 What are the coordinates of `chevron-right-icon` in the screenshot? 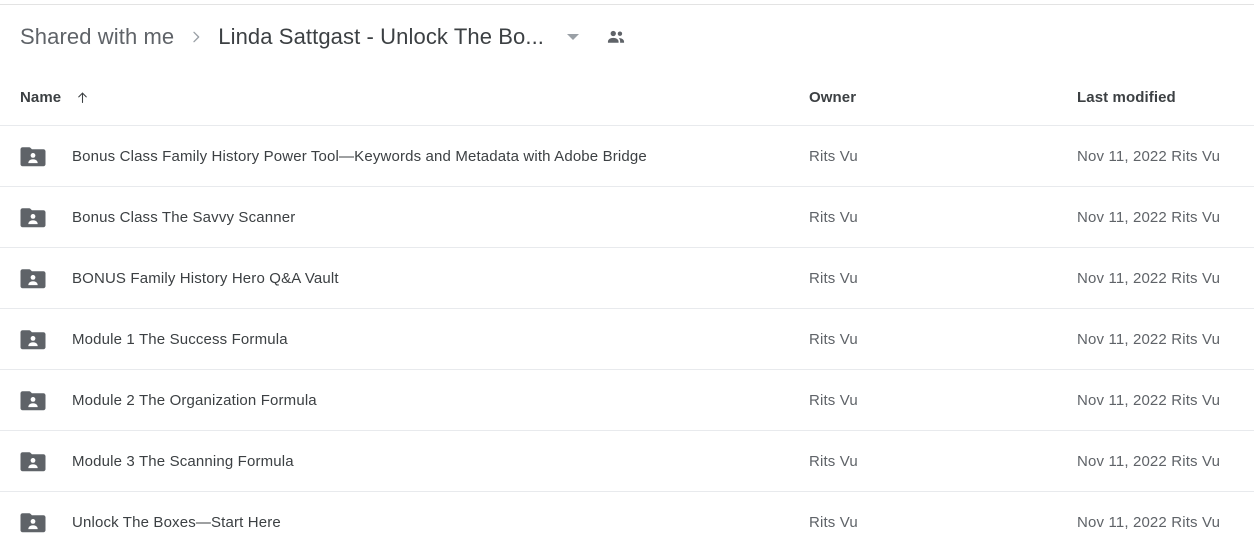 It's located at (196, 37).